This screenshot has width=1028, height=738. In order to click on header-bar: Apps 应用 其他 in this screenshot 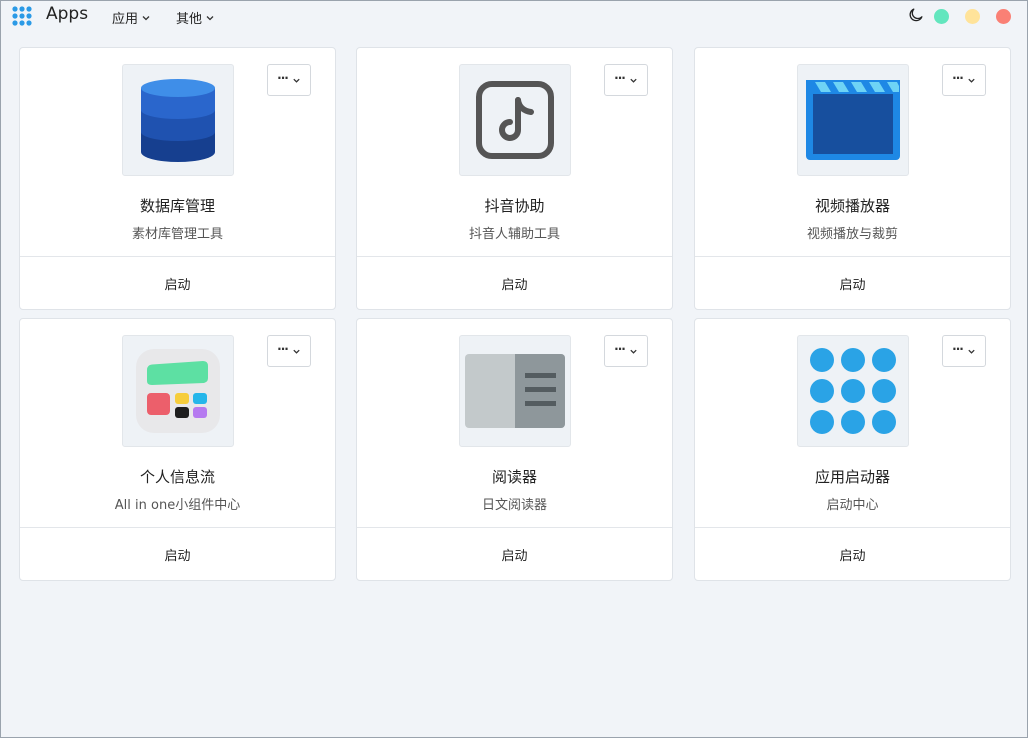, I will do `click(514, 17)`.